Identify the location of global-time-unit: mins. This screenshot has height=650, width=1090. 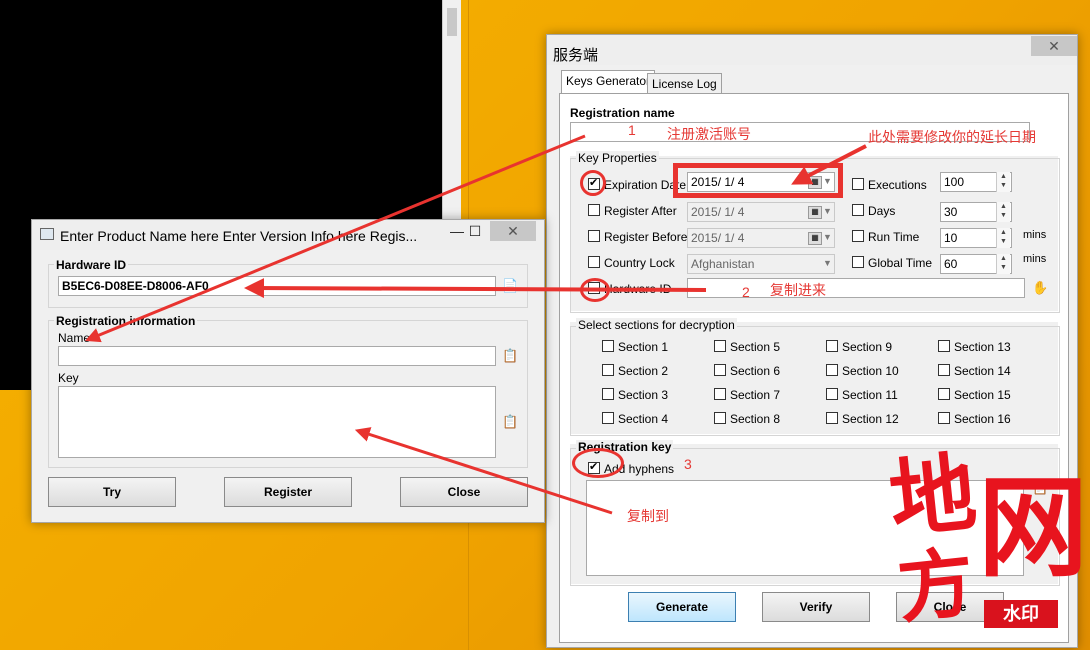
(1035, 259).